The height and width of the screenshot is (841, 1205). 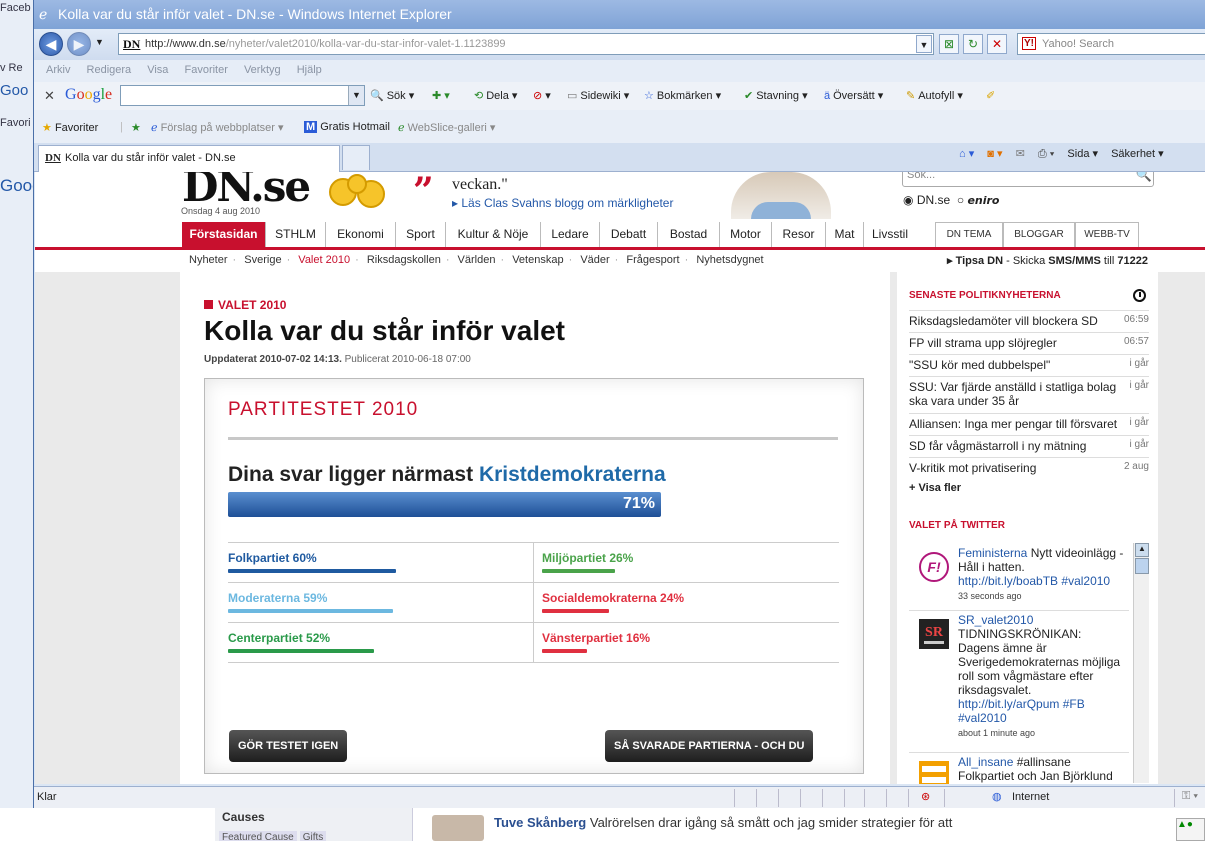 What do you see at coordinates (960, 200) in the screenshot?
I see `radio-icon: ○` at bounding box center [960, 200].